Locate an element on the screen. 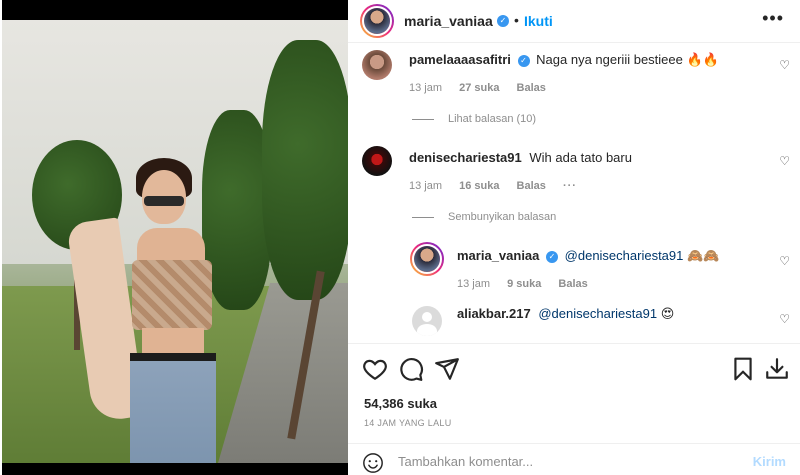 Image resolution: width=800 pixels, height=475 pixels. replier-username: maria_vaniaa is located at coordinates (498, 255).